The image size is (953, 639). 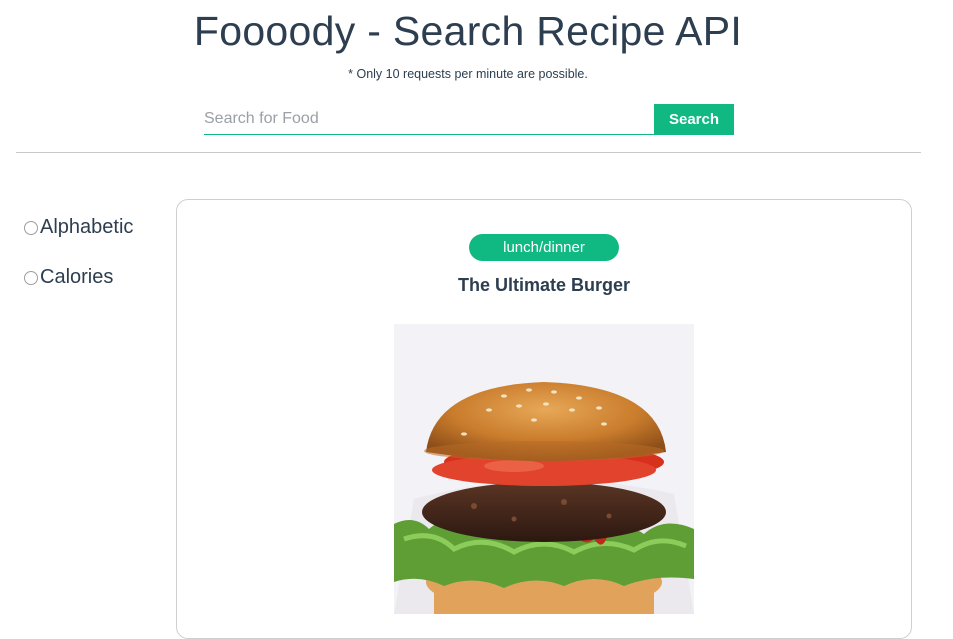 I want to click on sort-option-calories: Calories, so click(x=68, y=277).